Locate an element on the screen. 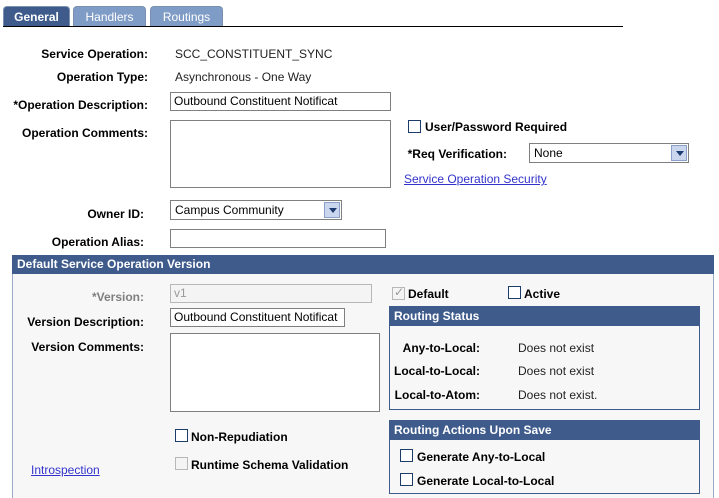 The height and width of the screenshot is (498, 719). active-checkbox is located at coordinates (514, 292).